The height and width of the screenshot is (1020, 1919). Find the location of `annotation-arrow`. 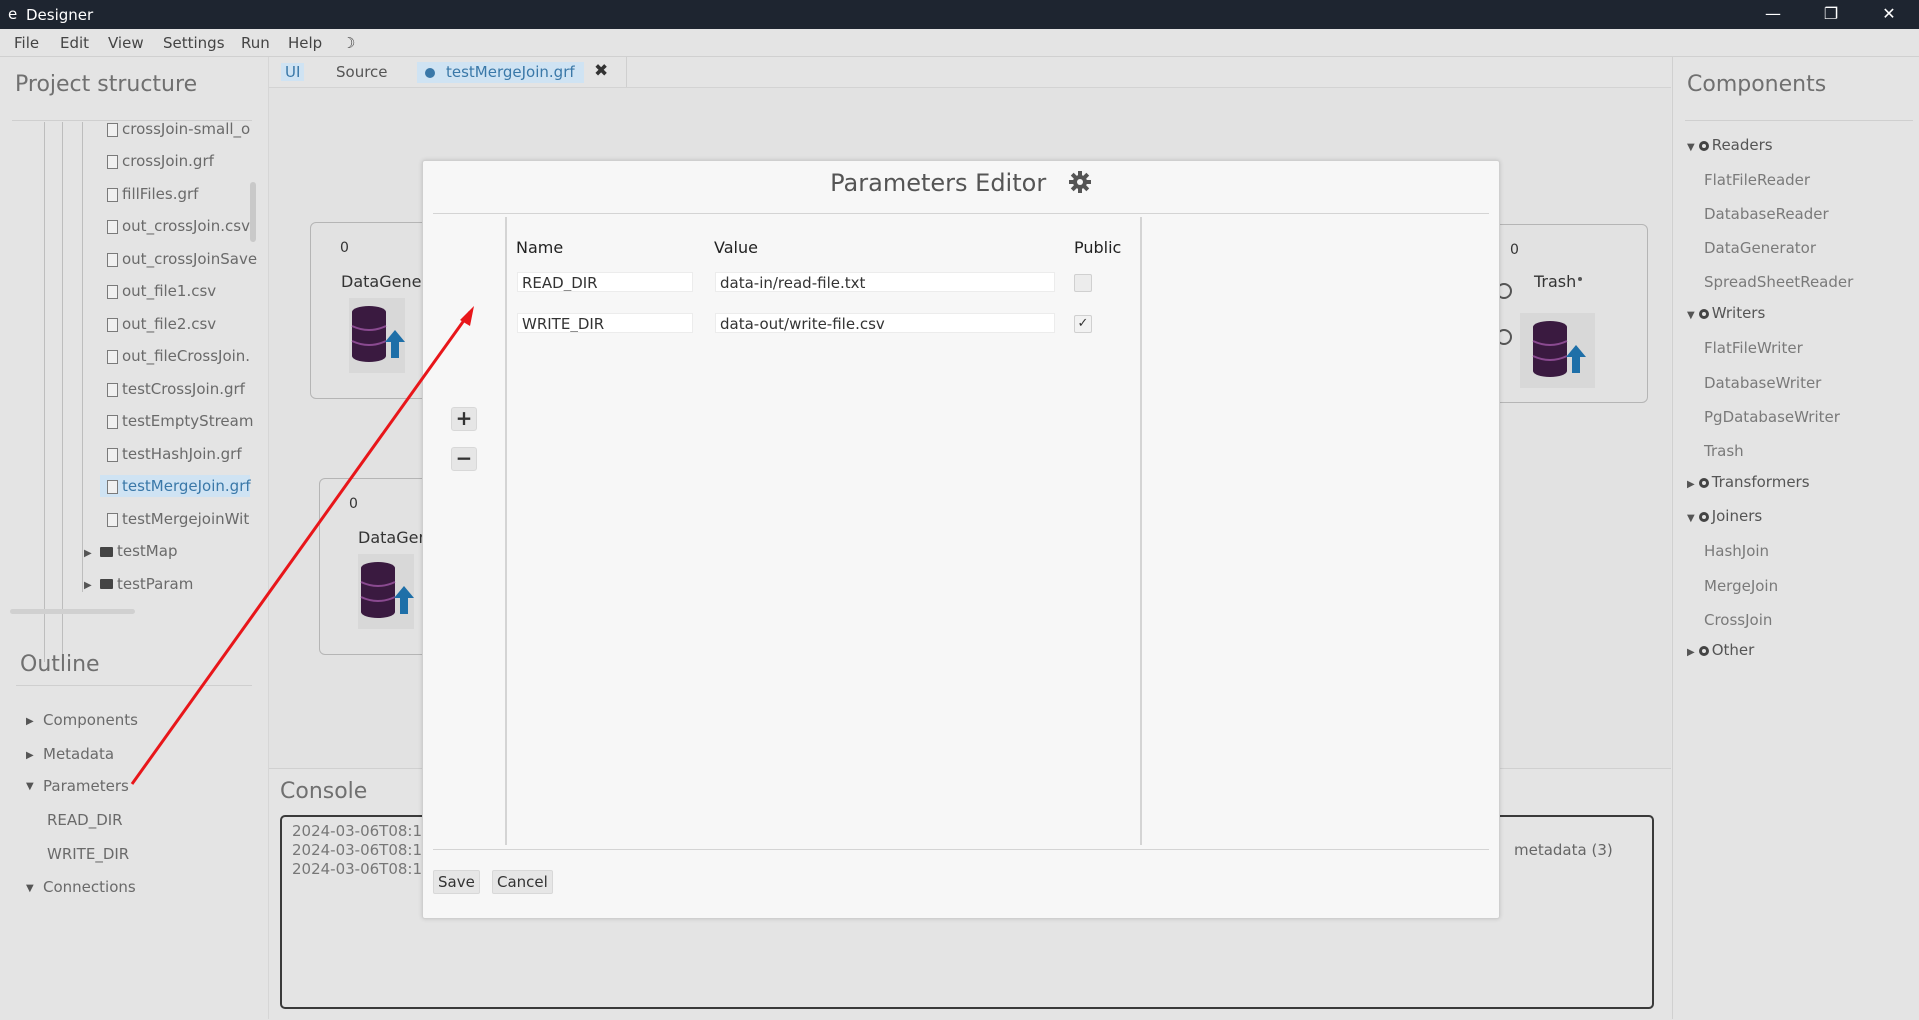

annotation-arrow is located at coordinates (302, 545).